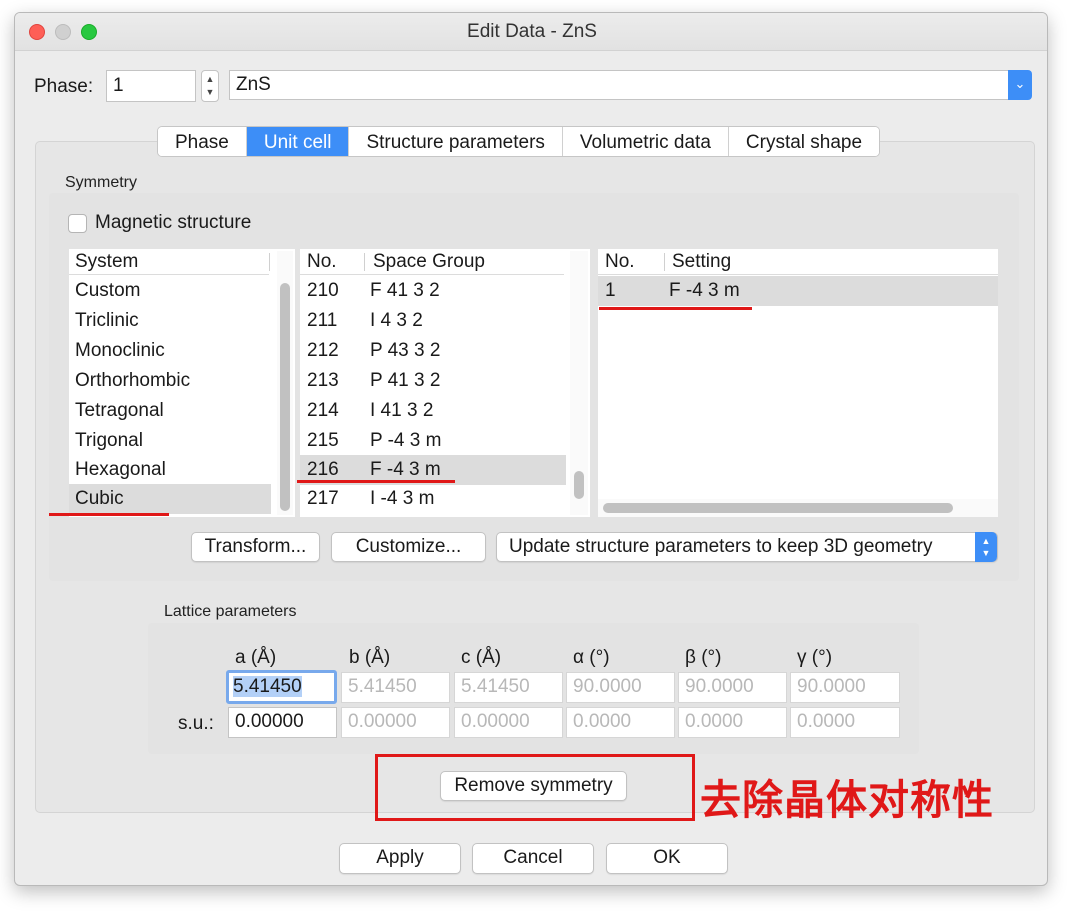 Image resolution: width=1080 pixels, height=921 pixels. Describe the element at coordinates (64, 86) in the screenshot. I see `phase-label: Phase:` at that location.